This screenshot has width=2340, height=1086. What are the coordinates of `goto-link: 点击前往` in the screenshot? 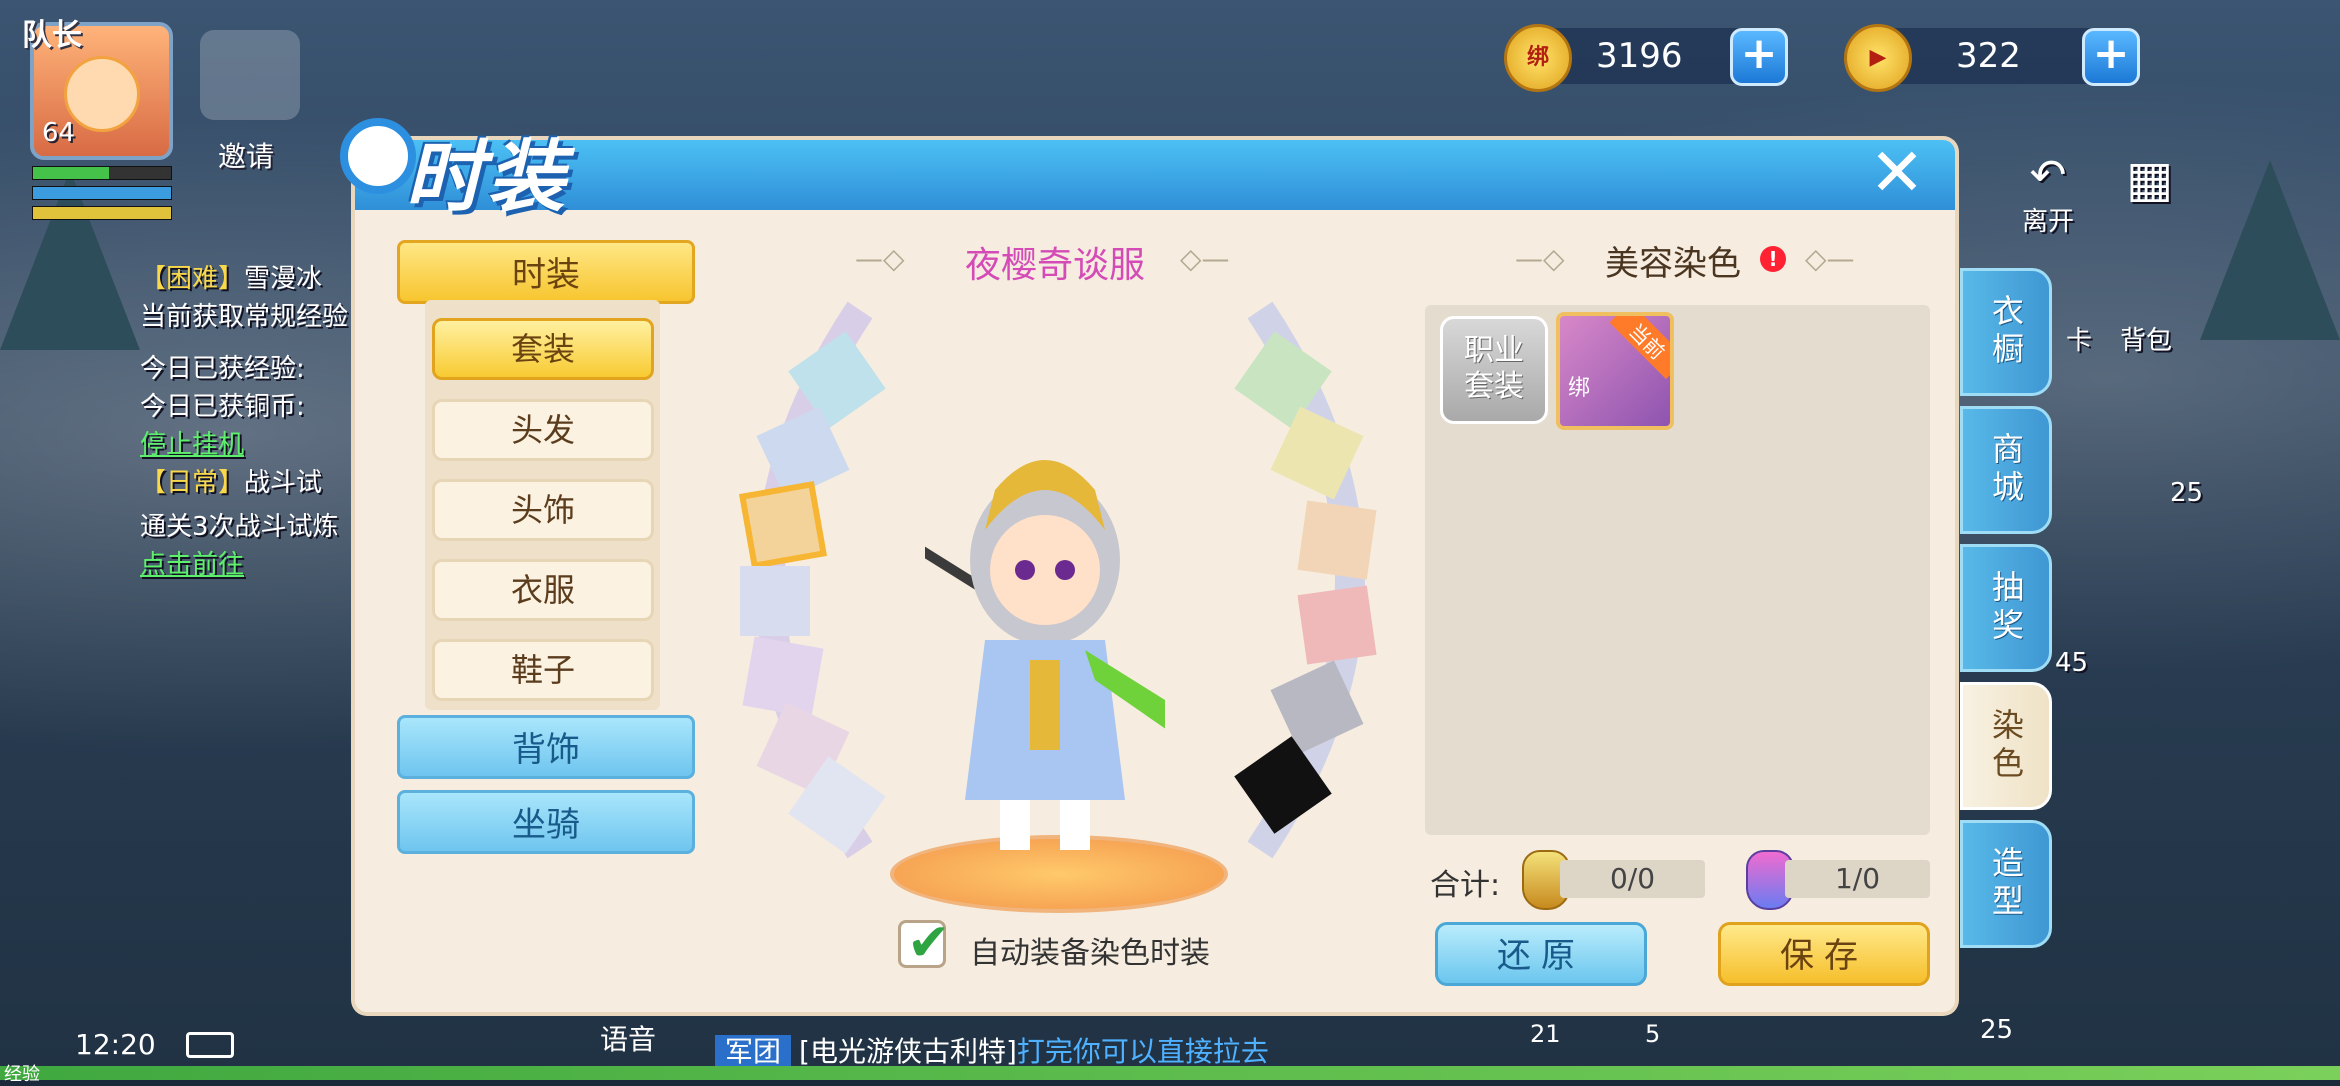 It's located at (250, 565).